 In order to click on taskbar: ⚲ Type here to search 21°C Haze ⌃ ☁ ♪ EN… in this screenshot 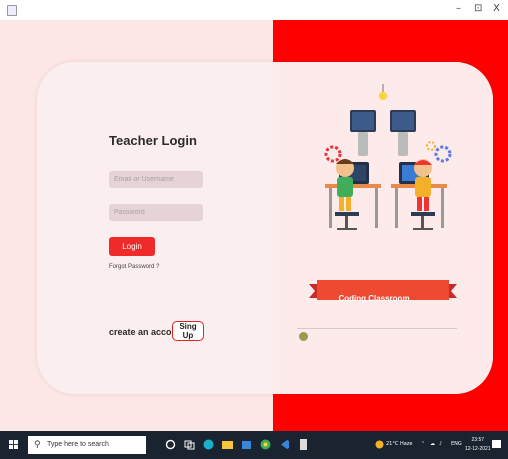, I will do `click(254, 445)`.